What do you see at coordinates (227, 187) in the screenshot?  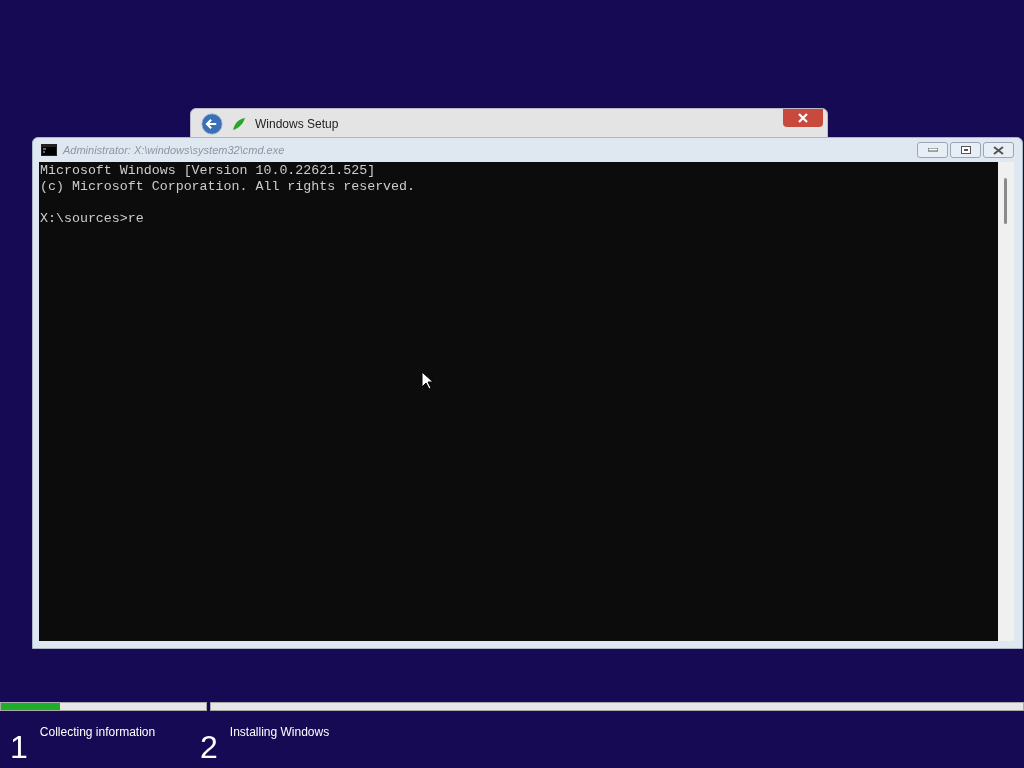 I see `console-line: (c) Microsoft Corporation. All rights reserved.` at bounding box center [227, 187].